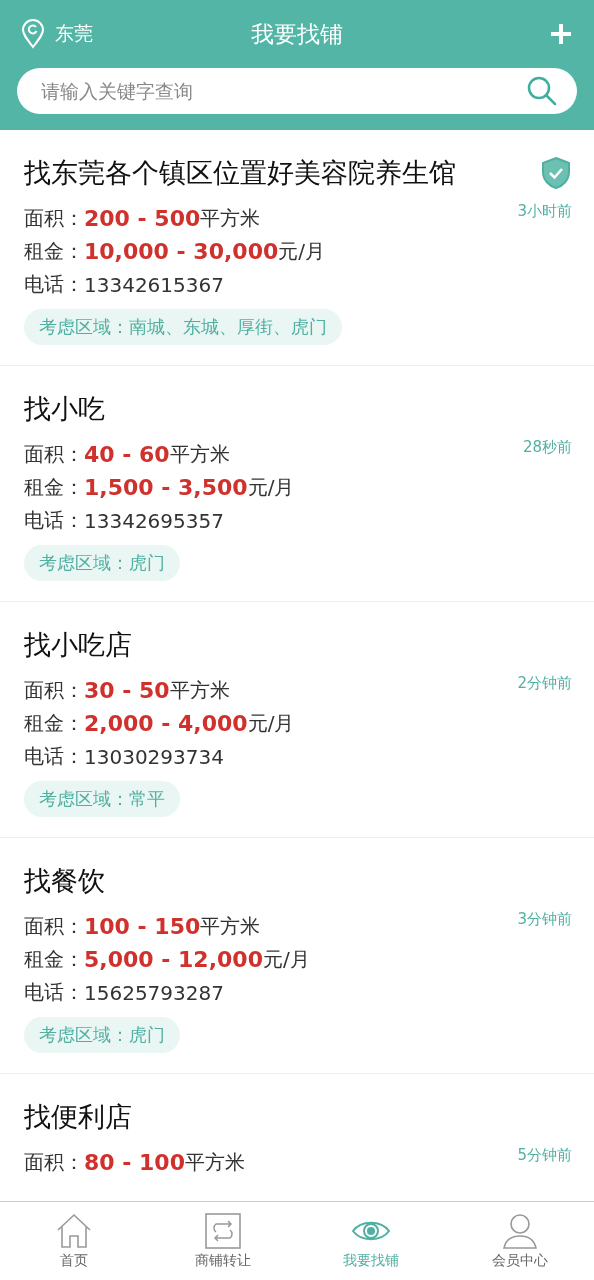 Image resolution: width=594 pixels, height=1280 pixels. What do you see at coordinates (222, 1231) in the screenshot?
I see `swap-arrows-icon` at bounding box center [222, 1231].